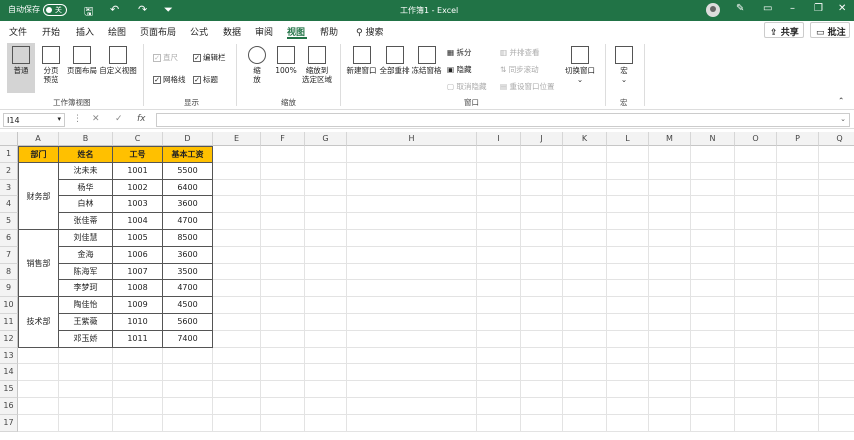 This screenshot has width=854, height=440. I want to click on table-header-cell: 姓名, so click(86, 154).